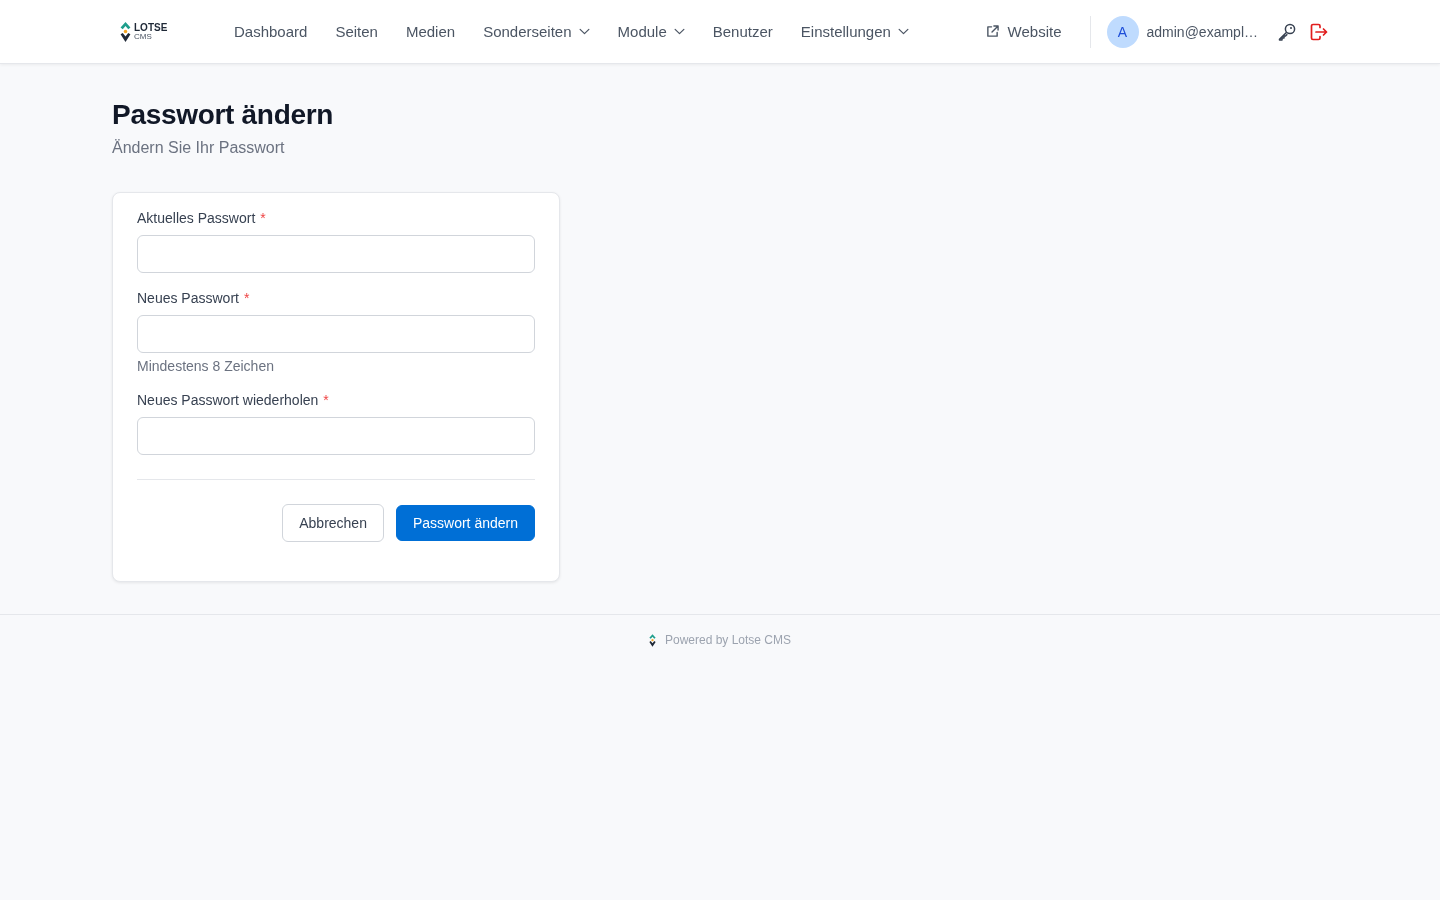 Image resolution: width=1440 pixels, height=900 pixels. I want to click on page-subtitle: Ändern Sie Ihr Passwort, so click(198, 148).